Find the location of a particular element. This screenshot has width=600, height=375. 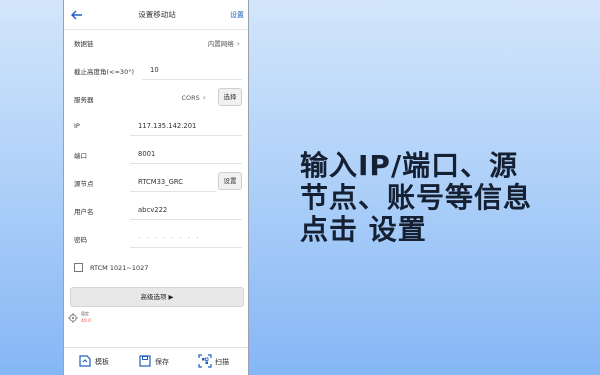

caption-line-2: 节点、账号等信息 is located at coordinates (416, 197).